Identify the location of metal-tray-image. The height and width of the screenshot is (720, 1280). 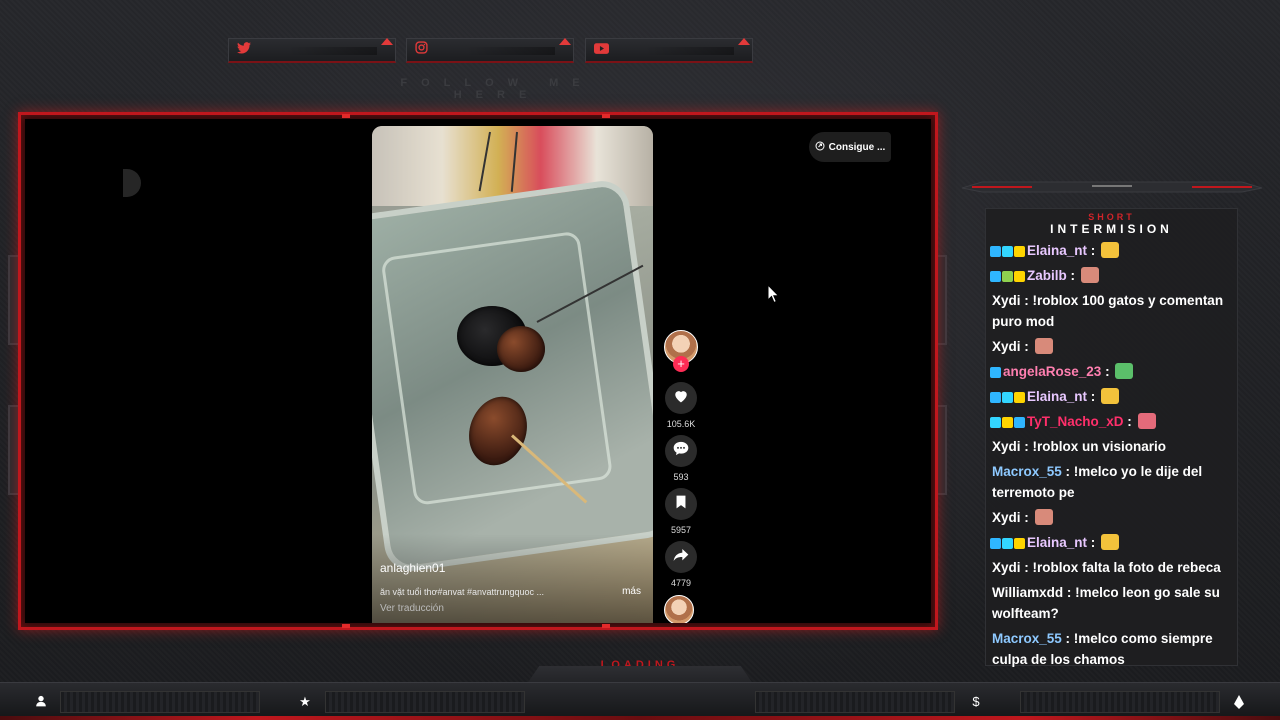
(512, 376).